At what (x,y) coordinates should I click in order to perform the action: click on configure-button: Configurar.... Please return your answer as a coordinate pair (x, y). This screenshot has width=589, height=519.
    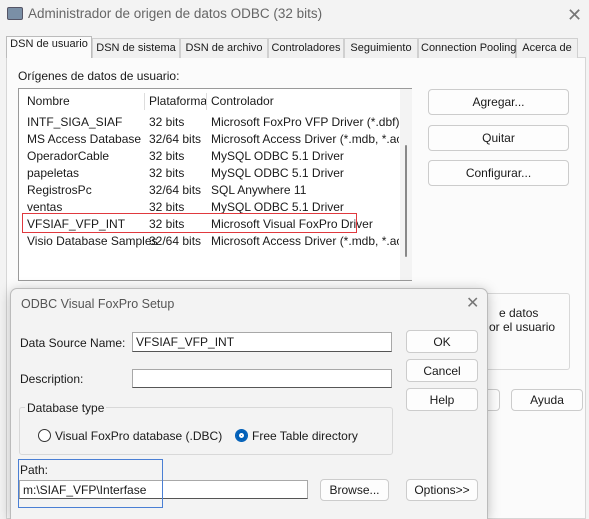
    Looking at the image, I should click on (498, 173).